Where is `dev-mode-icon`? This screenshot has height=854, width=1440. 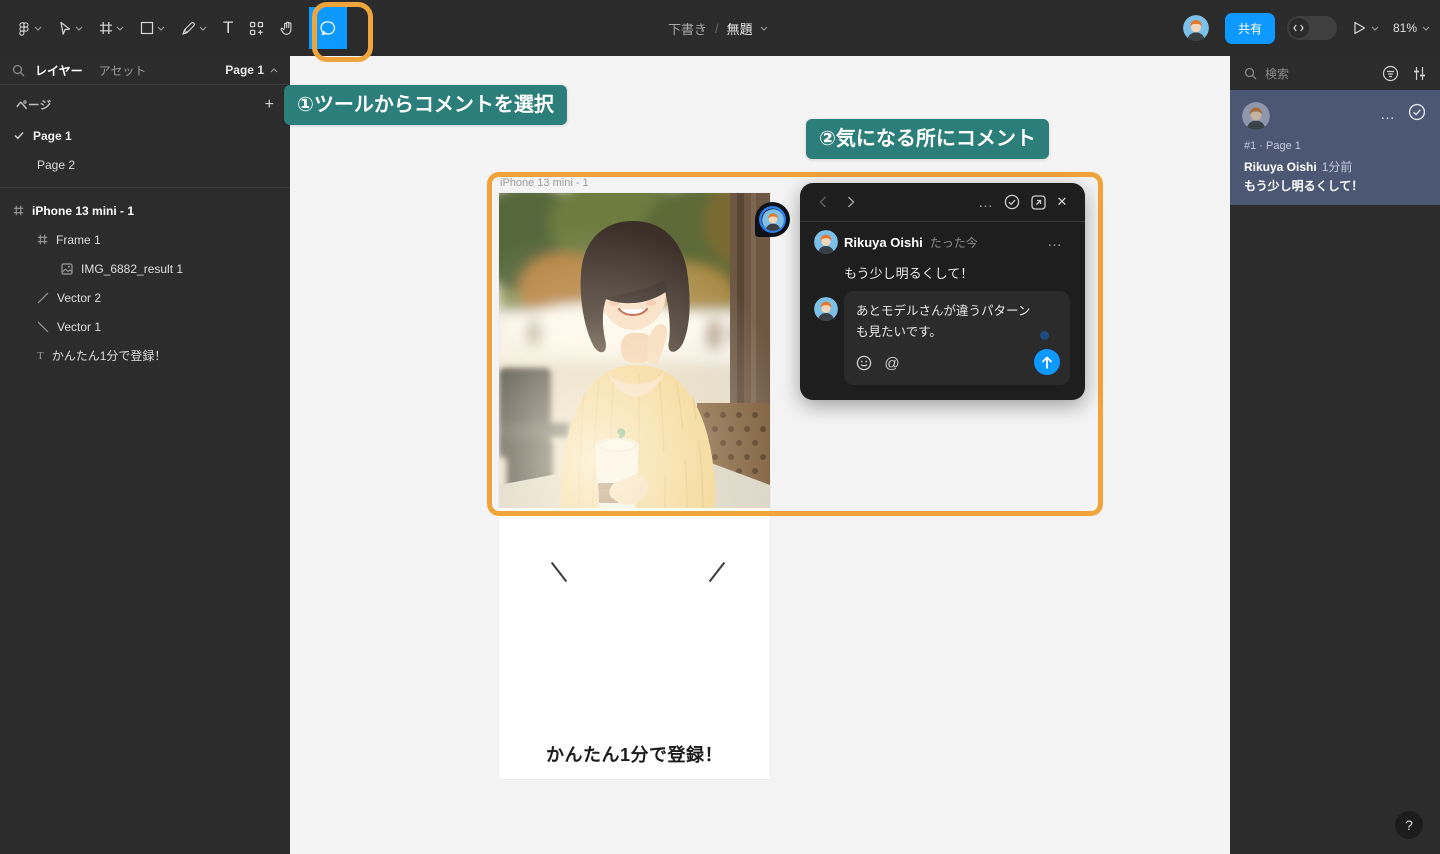 dev-mode-icon is located at coordinates (1298, 28).